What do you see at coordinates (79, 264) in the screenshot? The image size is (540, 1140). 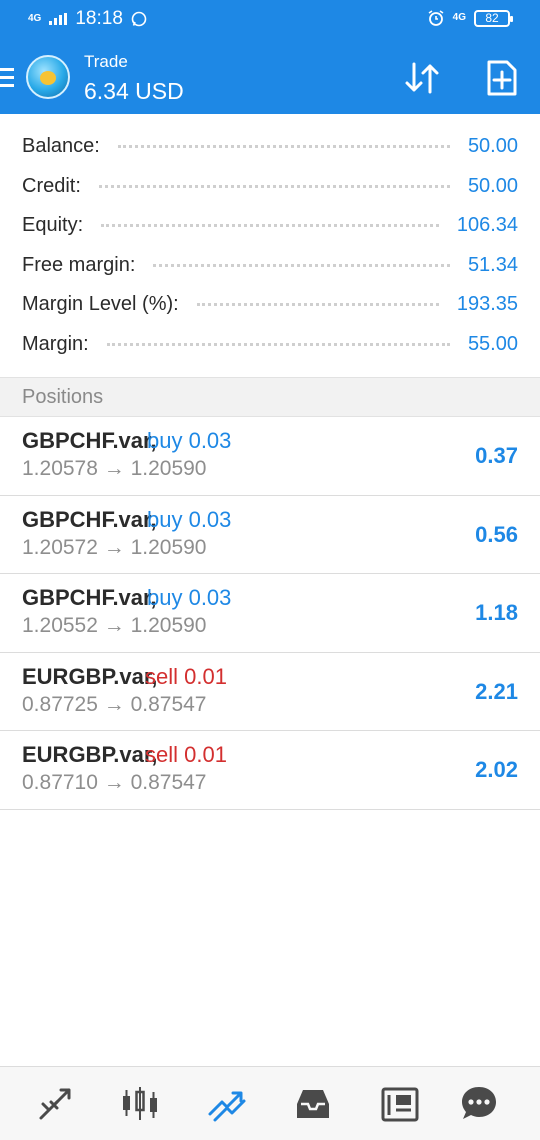 I see `free-margin-label: Free margin:` at bounding box center [79, 264].